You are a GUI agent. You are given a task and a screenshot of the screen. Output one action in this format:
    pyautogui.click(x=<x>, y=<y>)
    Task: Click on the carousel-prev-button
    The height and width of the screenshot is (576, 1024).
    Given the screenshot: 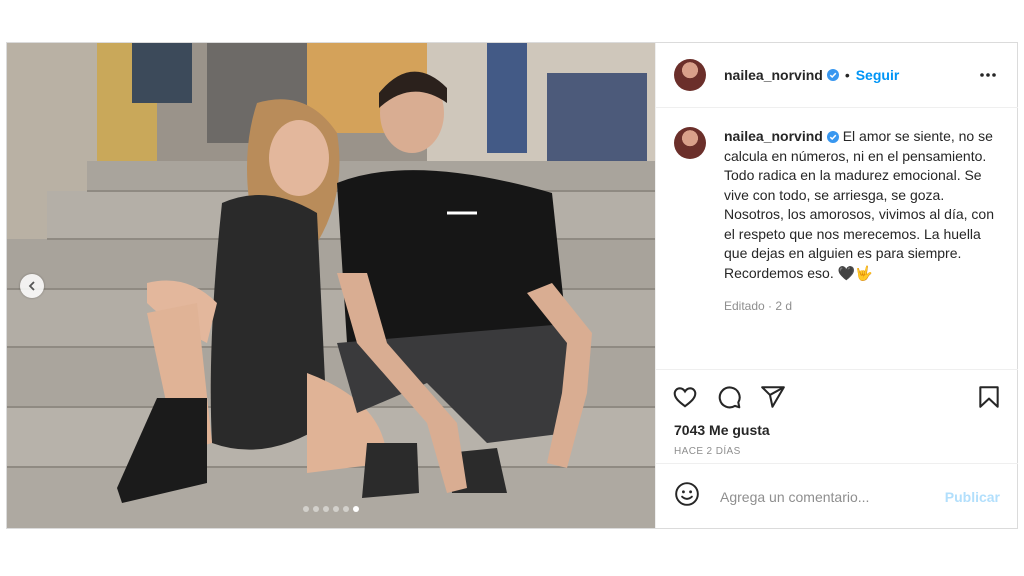 What is the action you would take?
    pyautogui.click(x=32, y=286)
    